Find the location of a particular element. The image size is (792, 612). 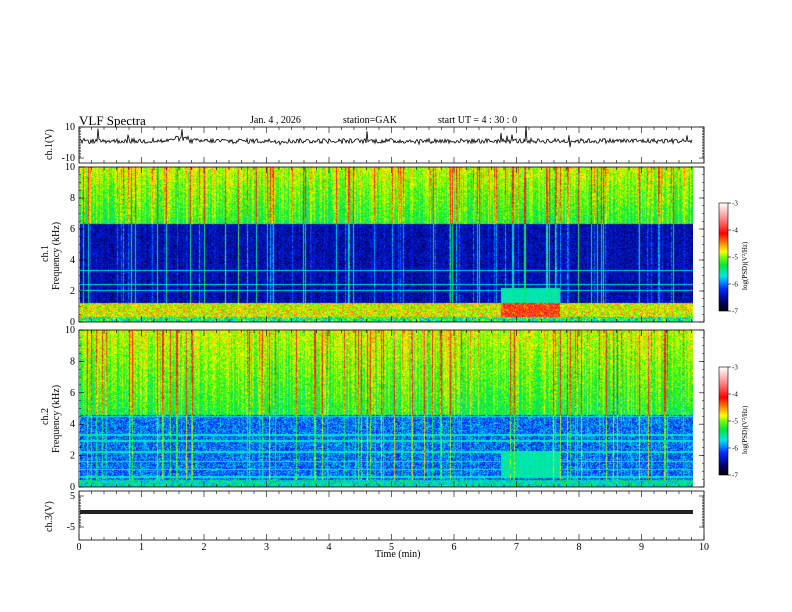

x-tick-label: 1 is located at coordinates (141, 547).